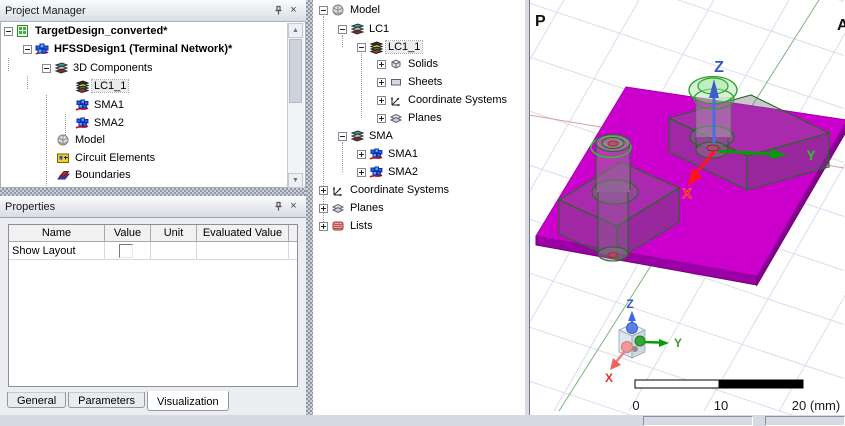 The width and height of the screenshot is (845, 426). I want to click on pm-row-sma1: SMA1, so click(100, 105).